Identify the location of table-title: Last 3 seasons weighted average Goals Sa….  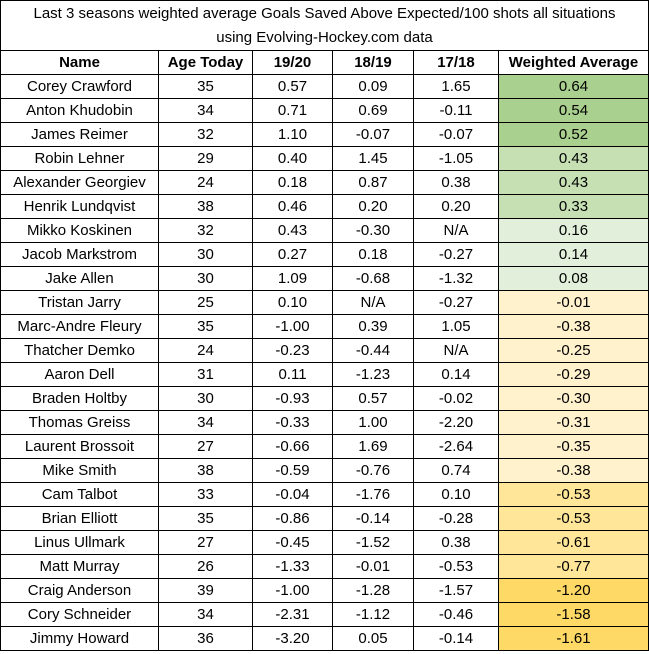
(324, 25).